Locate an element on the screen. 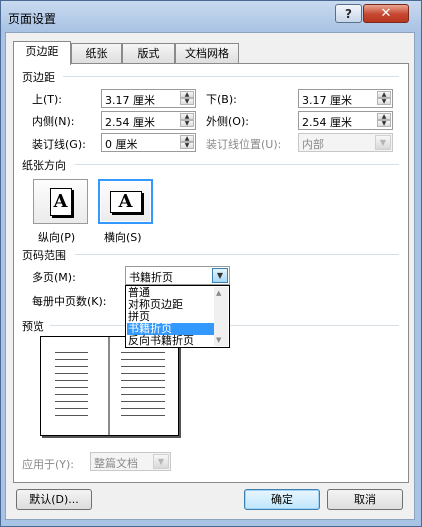  inside-margin-stepper: ▲ ▼ is located at coordinates (187, 120).